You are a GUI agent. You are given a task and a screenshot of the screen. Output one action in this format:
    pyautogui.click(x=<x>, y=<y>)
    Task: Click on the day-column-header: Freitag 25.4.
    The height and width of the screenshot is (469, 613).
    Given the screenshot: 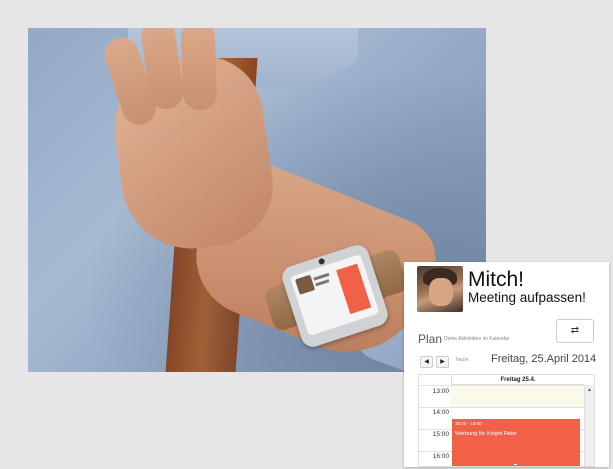 What is the action you would take?
    pyautogui.click(x=517, y=380)
    